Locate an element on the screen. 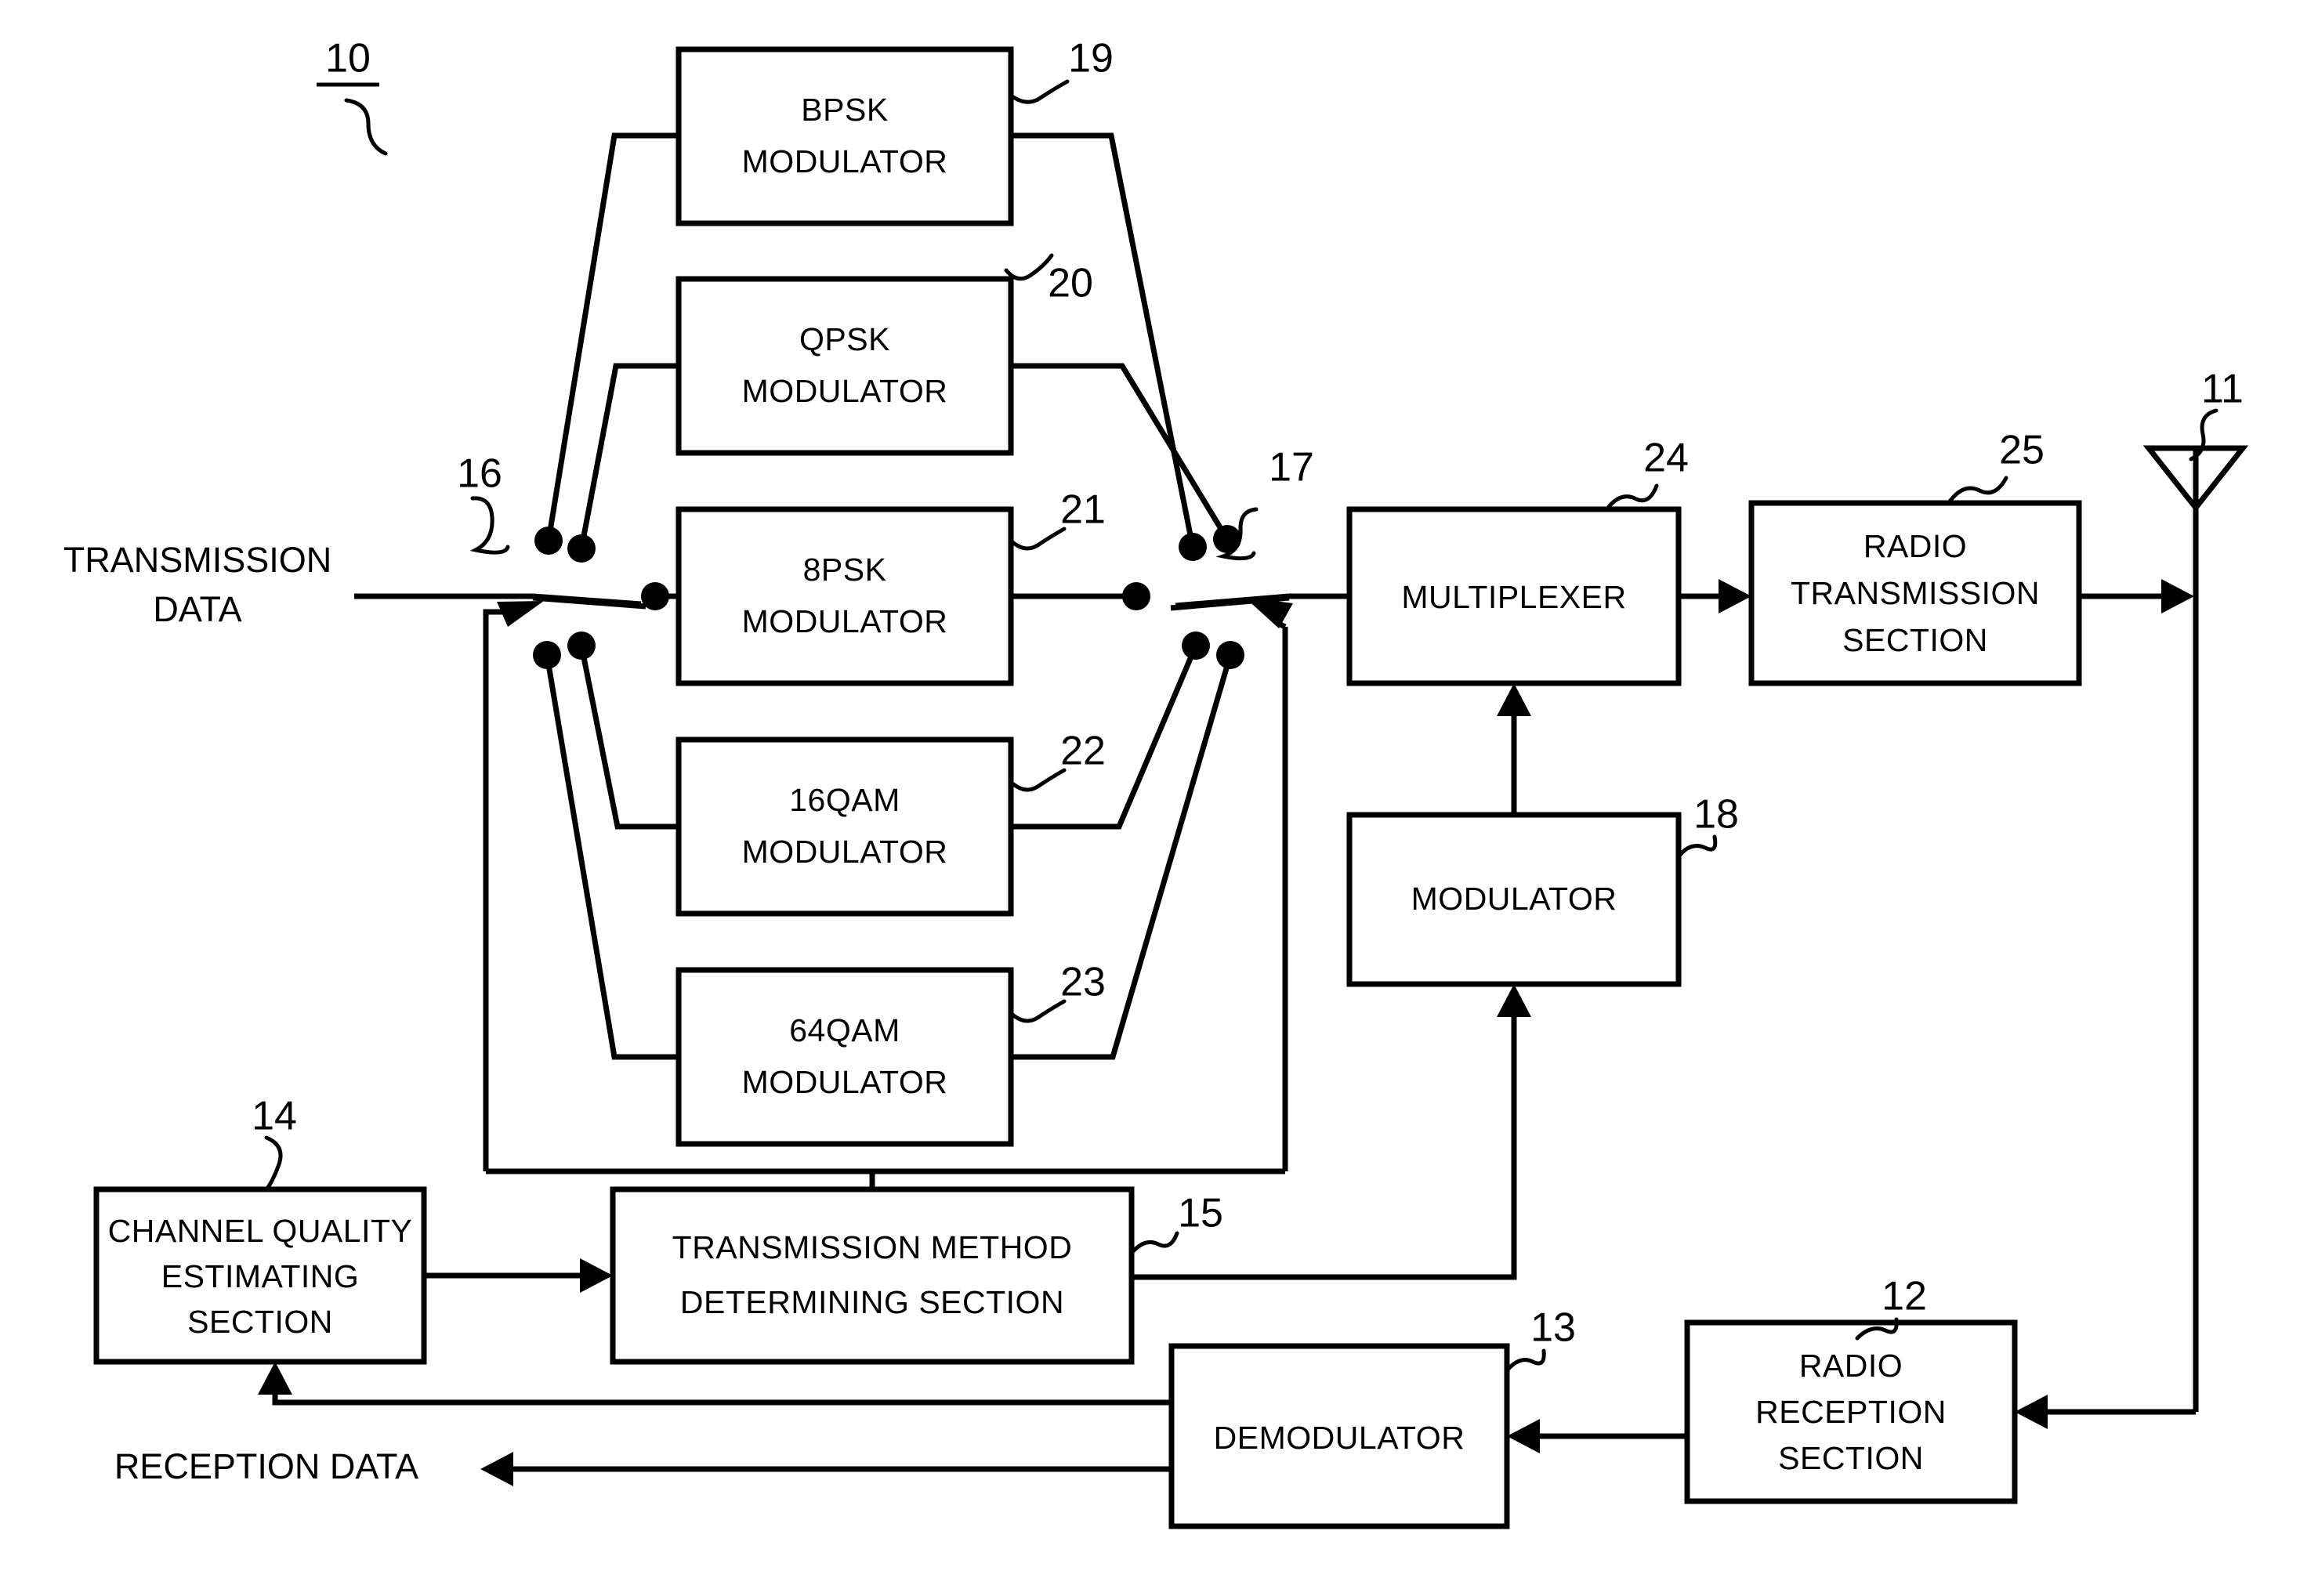  lead-16-to-16qam is located at coordinates (628, 738).